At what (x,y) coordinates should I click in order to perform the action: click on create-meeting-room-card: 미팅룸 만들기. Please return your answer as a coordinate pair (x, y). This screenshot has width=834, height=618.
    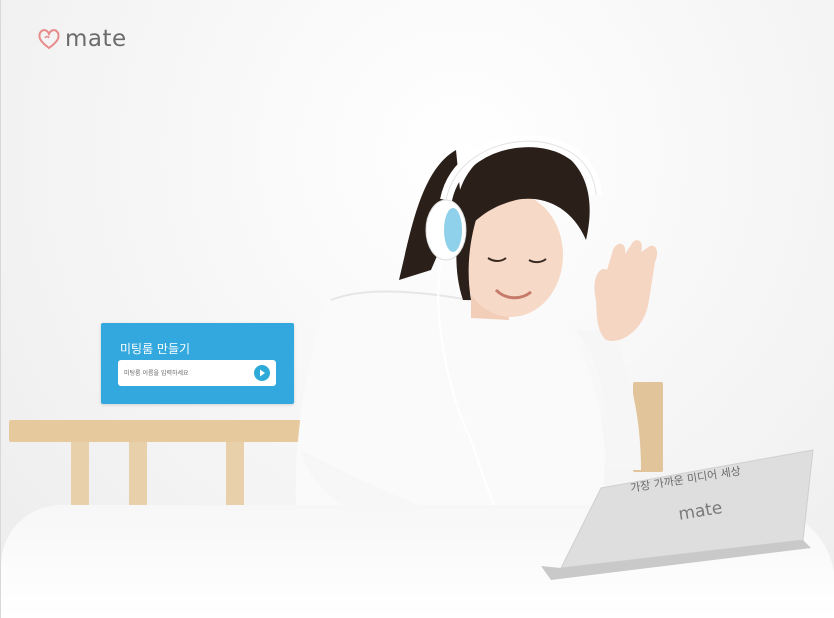
    Looking at the image, I should click on (197, 363).